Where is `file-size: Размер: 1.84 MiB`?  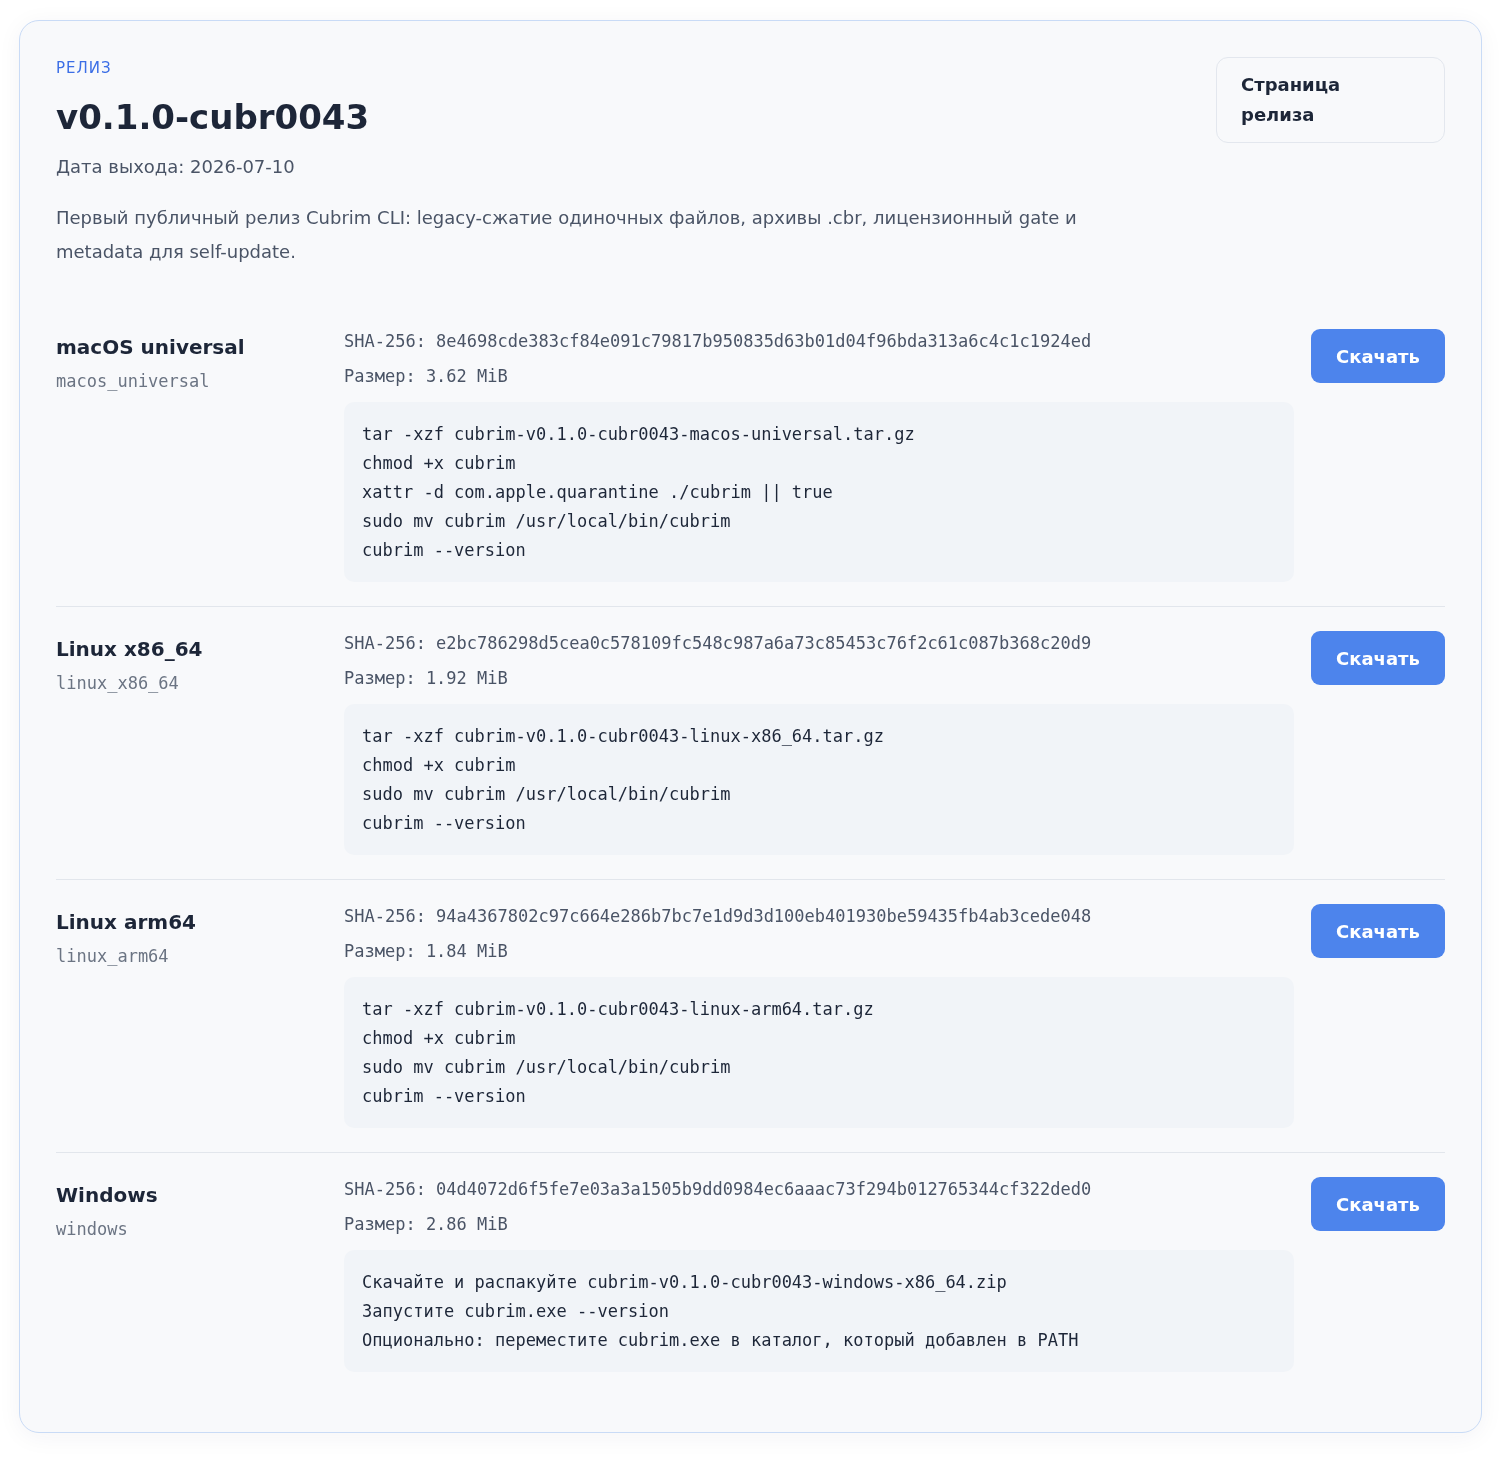 file-size: Размер: 1.84 MiB is located at coordinates (426, 951).